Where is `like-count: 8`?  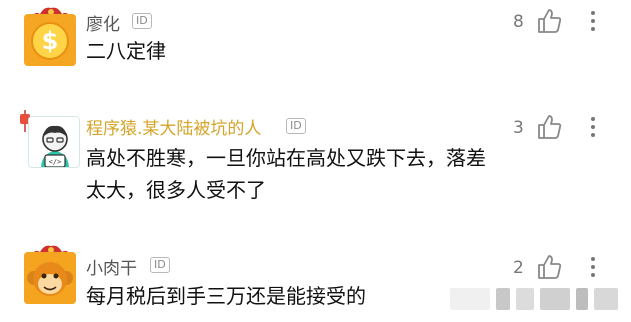
like-count: 8 is located at coordinates (518, 22).